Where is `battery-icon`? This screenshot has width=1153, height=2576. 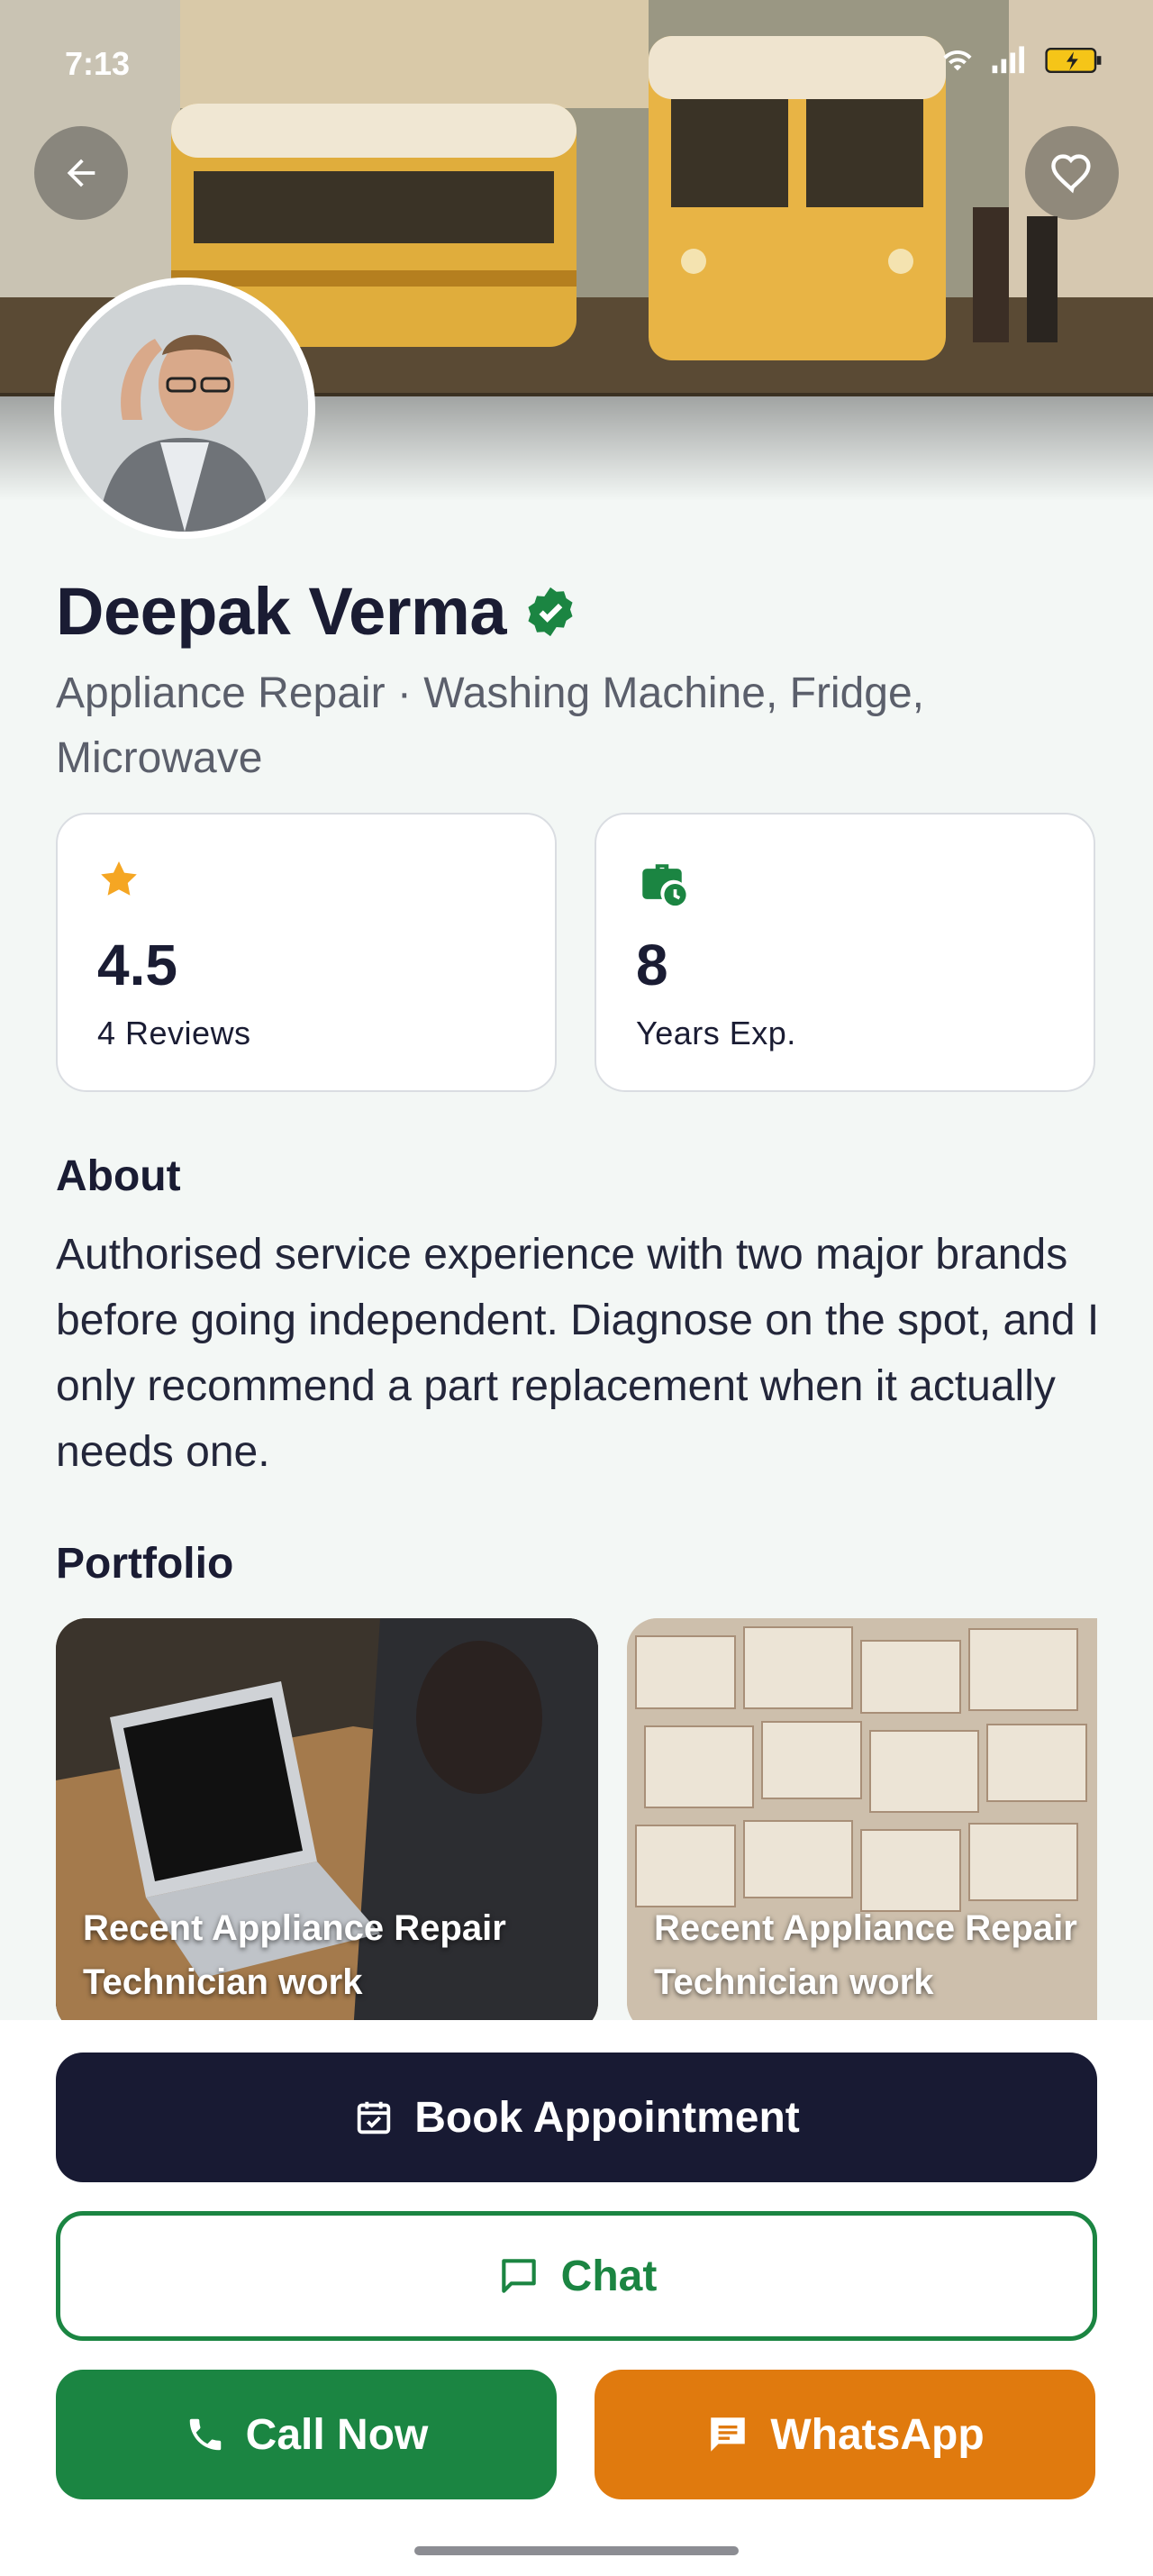
battery-icon is located at coordinates (1073, 60).